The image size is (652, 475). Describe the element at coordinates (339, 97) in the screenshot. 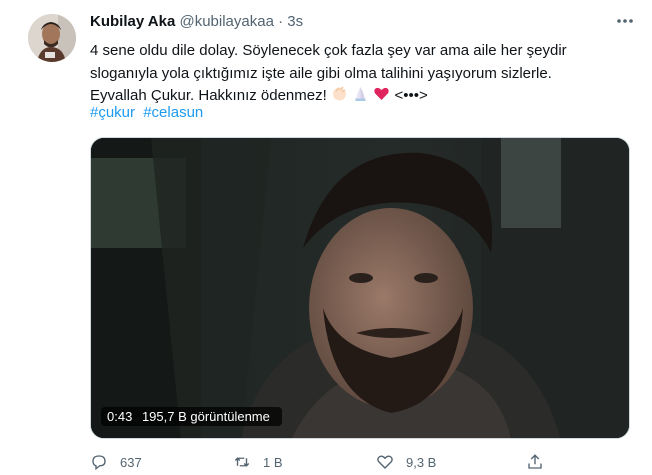

I see `clapping-hands-emoji` at that location.